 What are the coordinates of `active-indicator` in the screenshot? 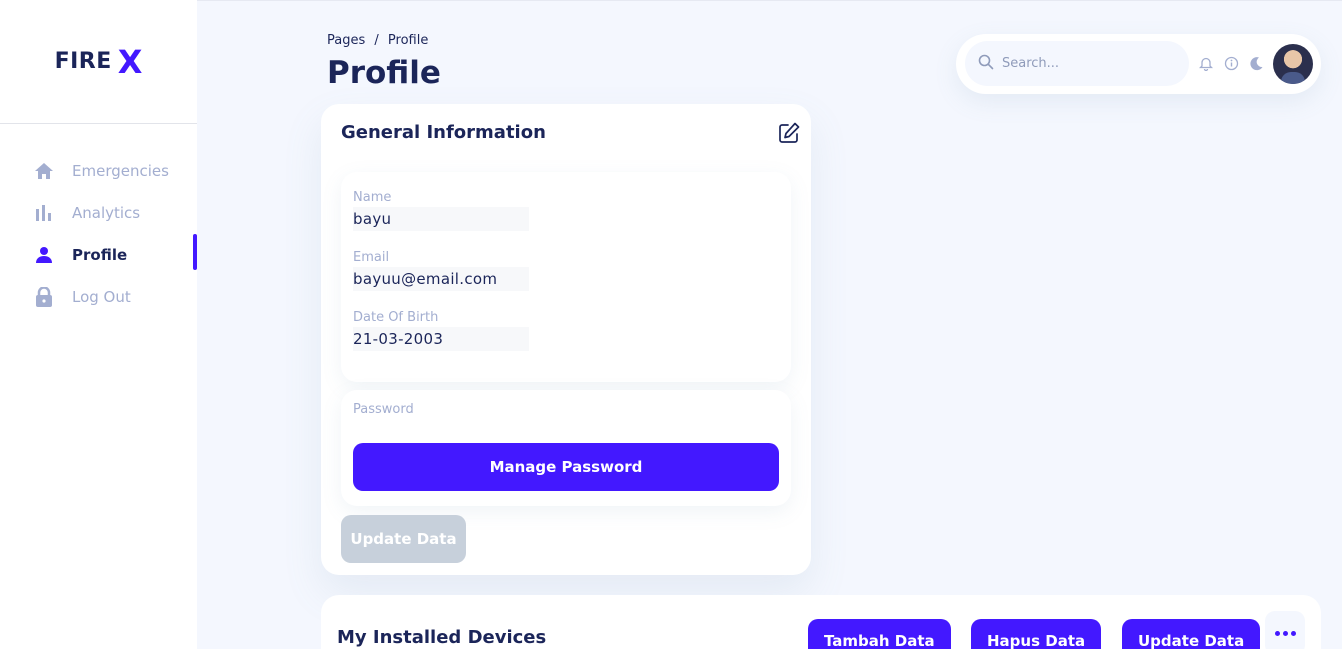 It's located at (195, 252).